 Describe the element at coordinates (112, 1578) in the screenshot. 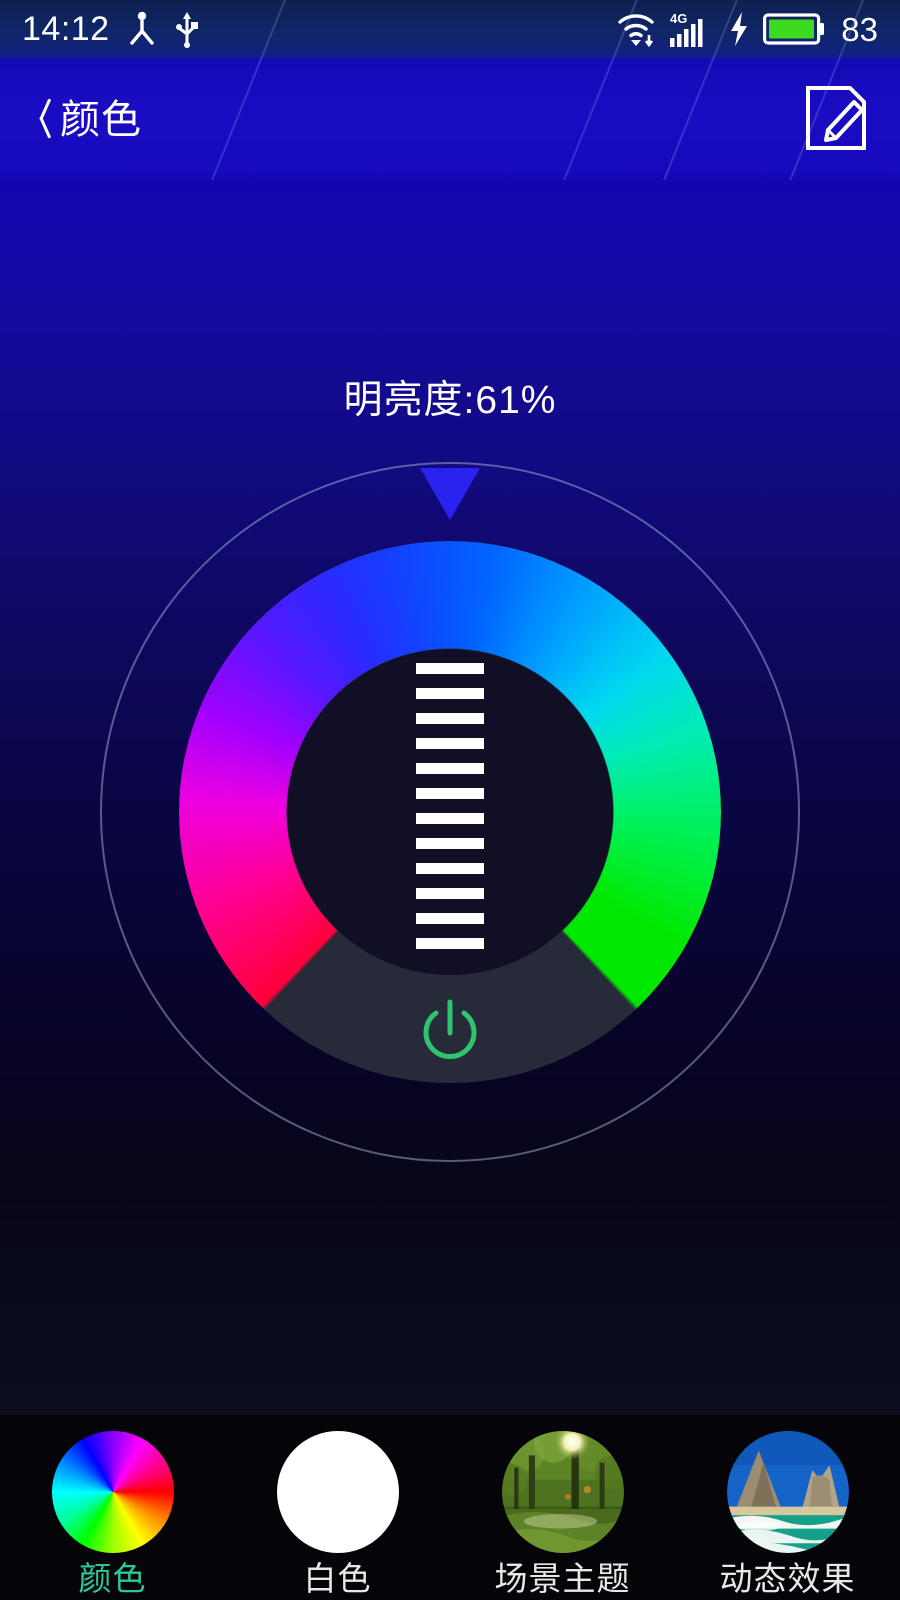

I see `tab-label-color: 颜色` at that location.